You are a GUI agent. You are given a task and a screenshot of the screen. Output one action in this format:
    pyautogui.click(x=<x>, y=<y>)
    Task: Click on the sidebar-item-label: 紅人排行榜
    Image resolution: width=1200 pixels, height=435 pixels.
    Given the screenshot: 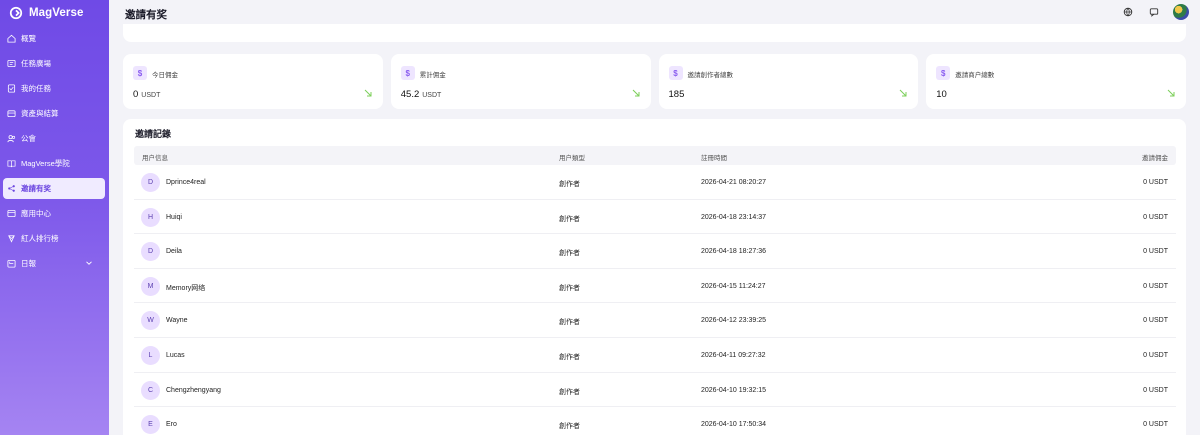 What is the action you would take?
    pyautogui.click(x=40, y=238)
    